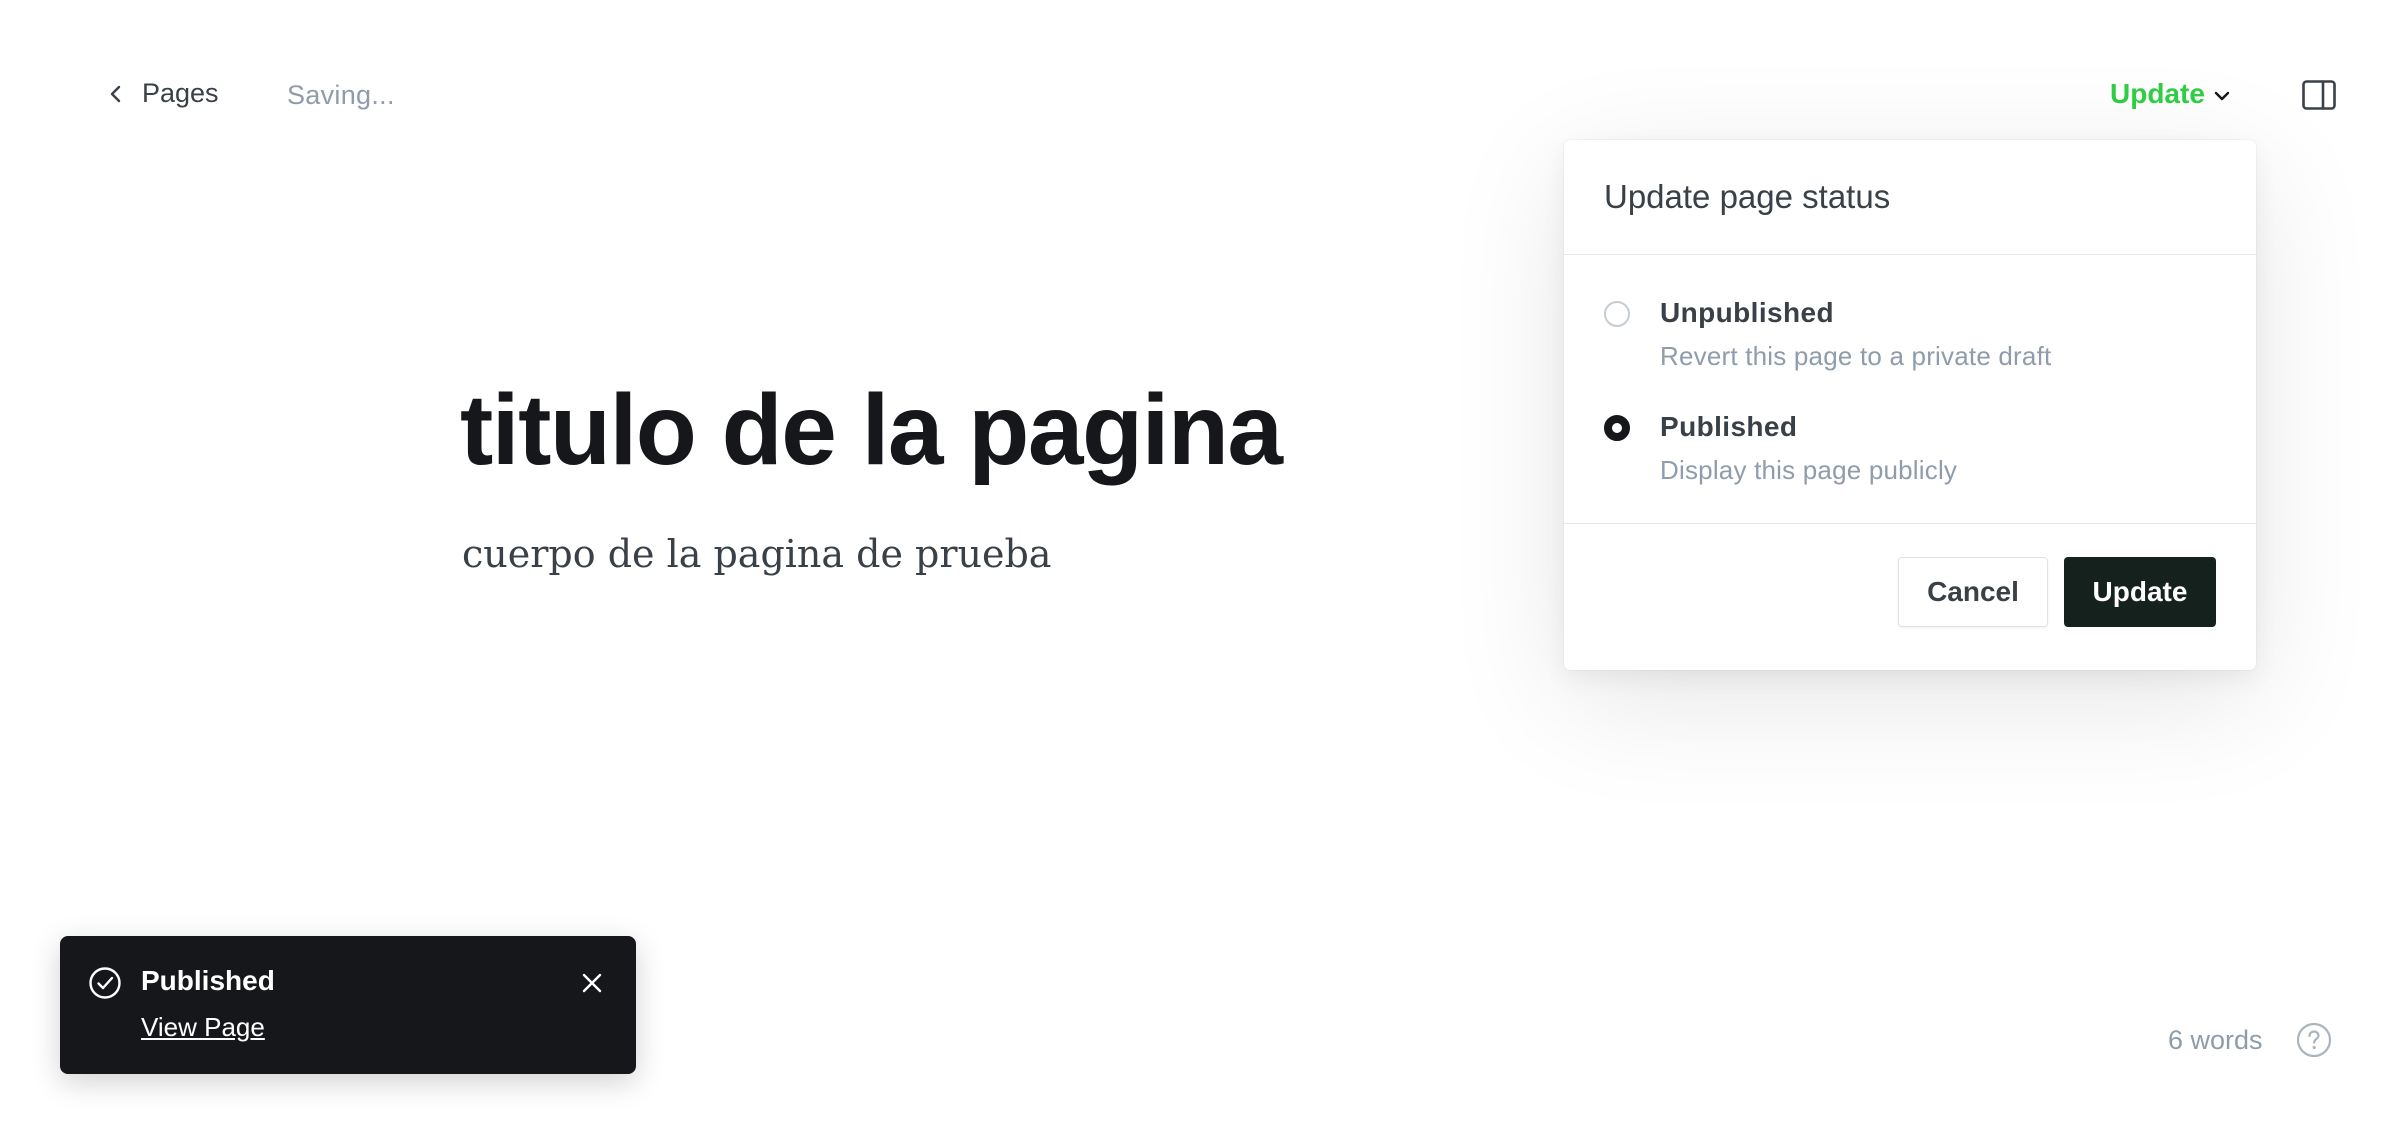  Describe the element at coordinates (756, 554) in the screenshot. I see `post-body: cuerpo de la pagina de prueba` at that location.